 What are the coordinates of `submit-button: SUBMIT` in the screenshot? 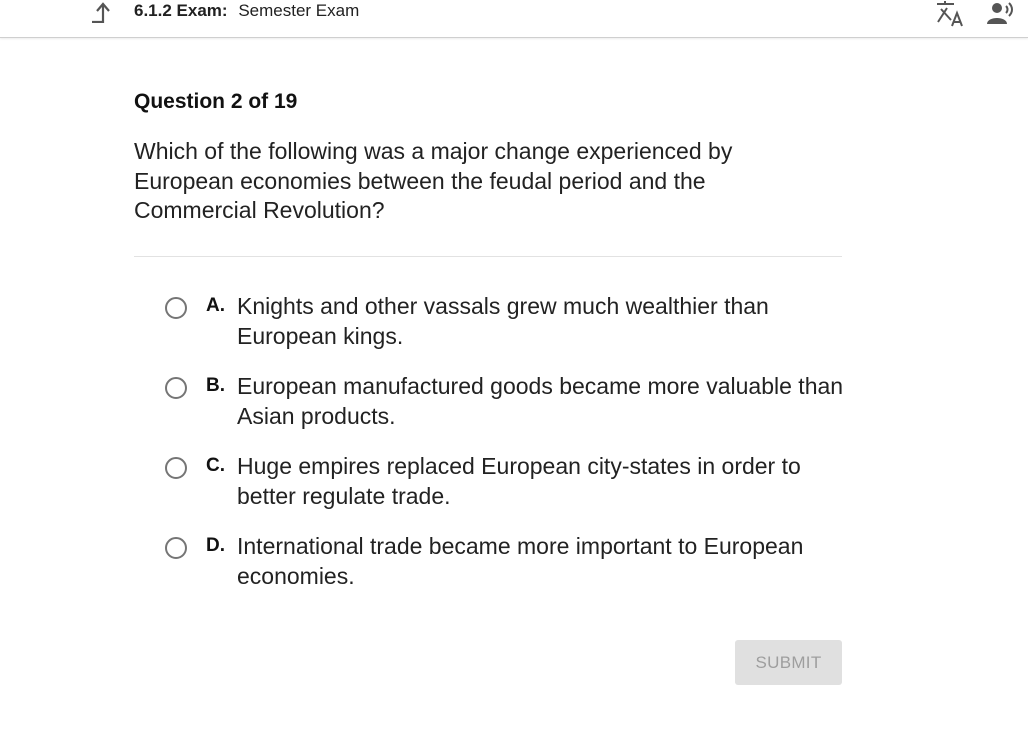 It's located at (788, 662).